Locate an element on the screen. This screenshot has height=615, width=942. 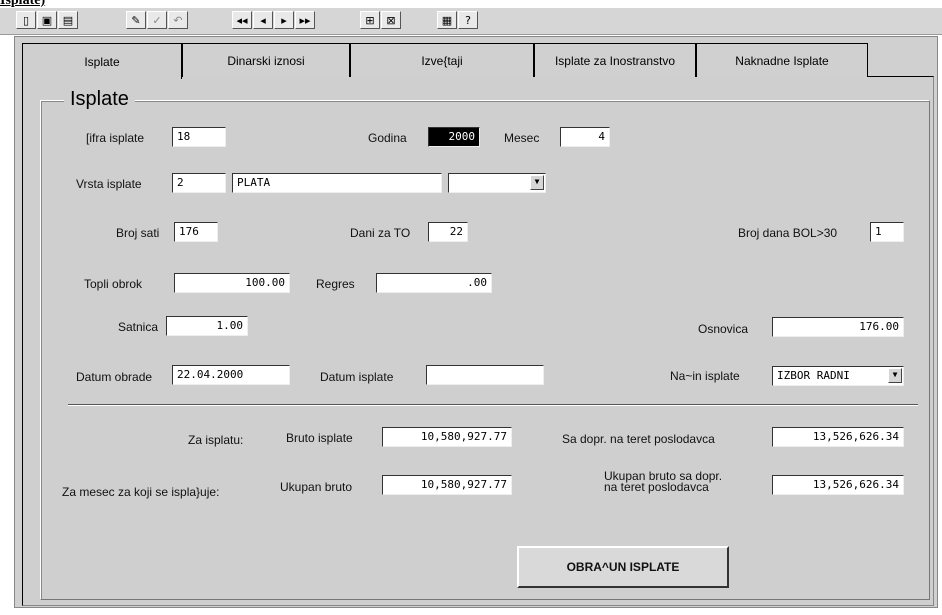
topli-obrok-label: Topli obrok is located at coordinates (113, 284).